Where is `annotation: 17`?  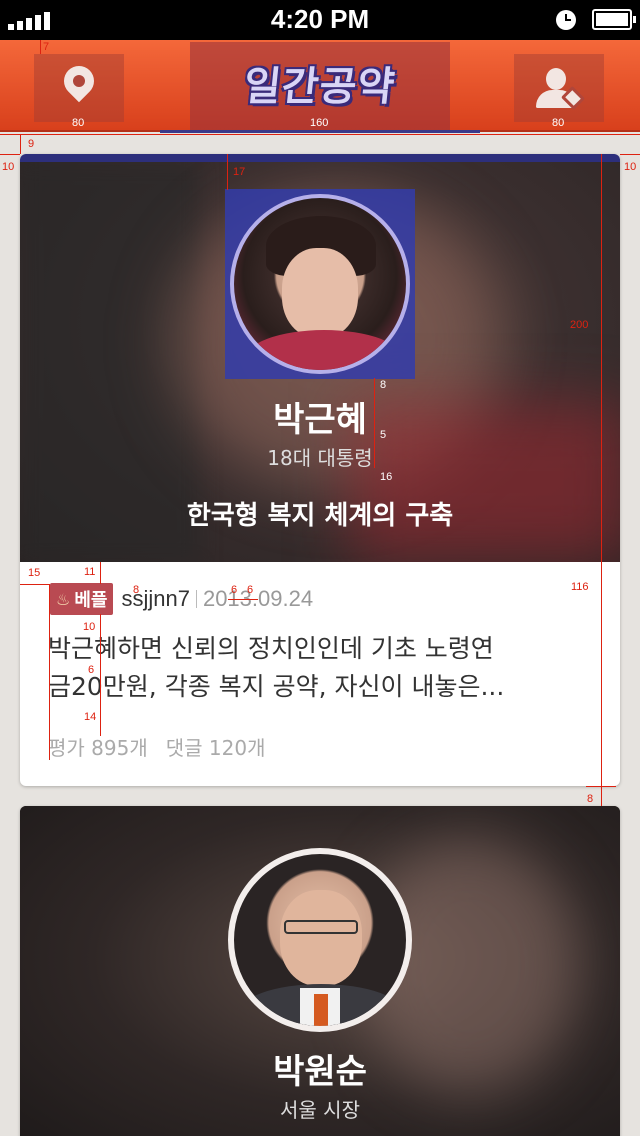 annotation: 17 is located at coordinates (239, 172).